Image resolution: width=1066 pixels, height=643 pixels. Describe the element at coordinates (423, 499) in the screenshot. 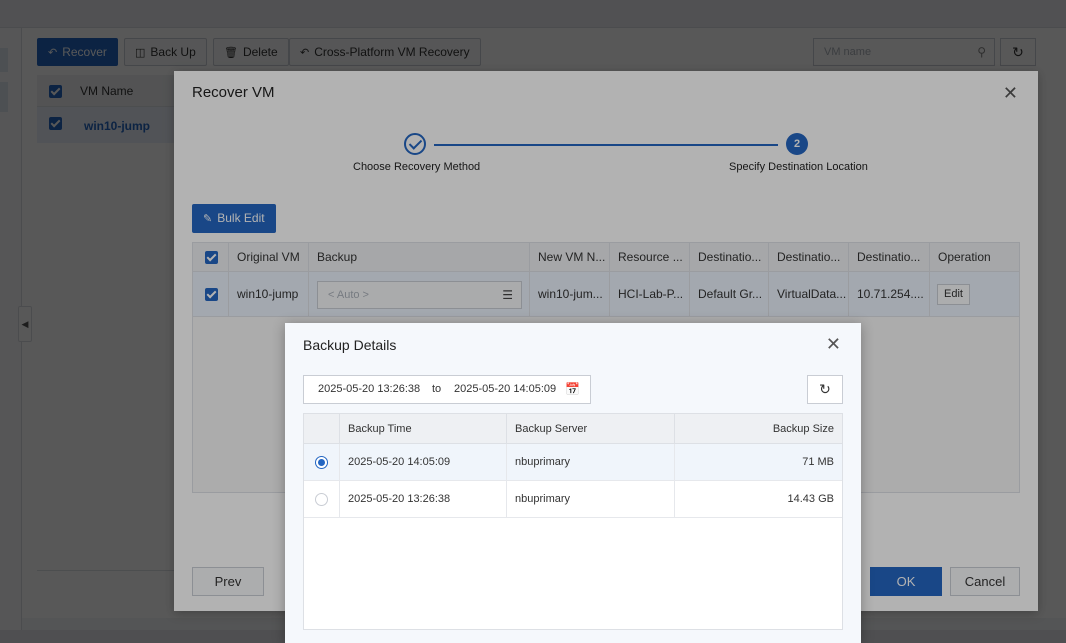

I see `backup-time-cell: 2025-05-20 13:26:38` at that location.